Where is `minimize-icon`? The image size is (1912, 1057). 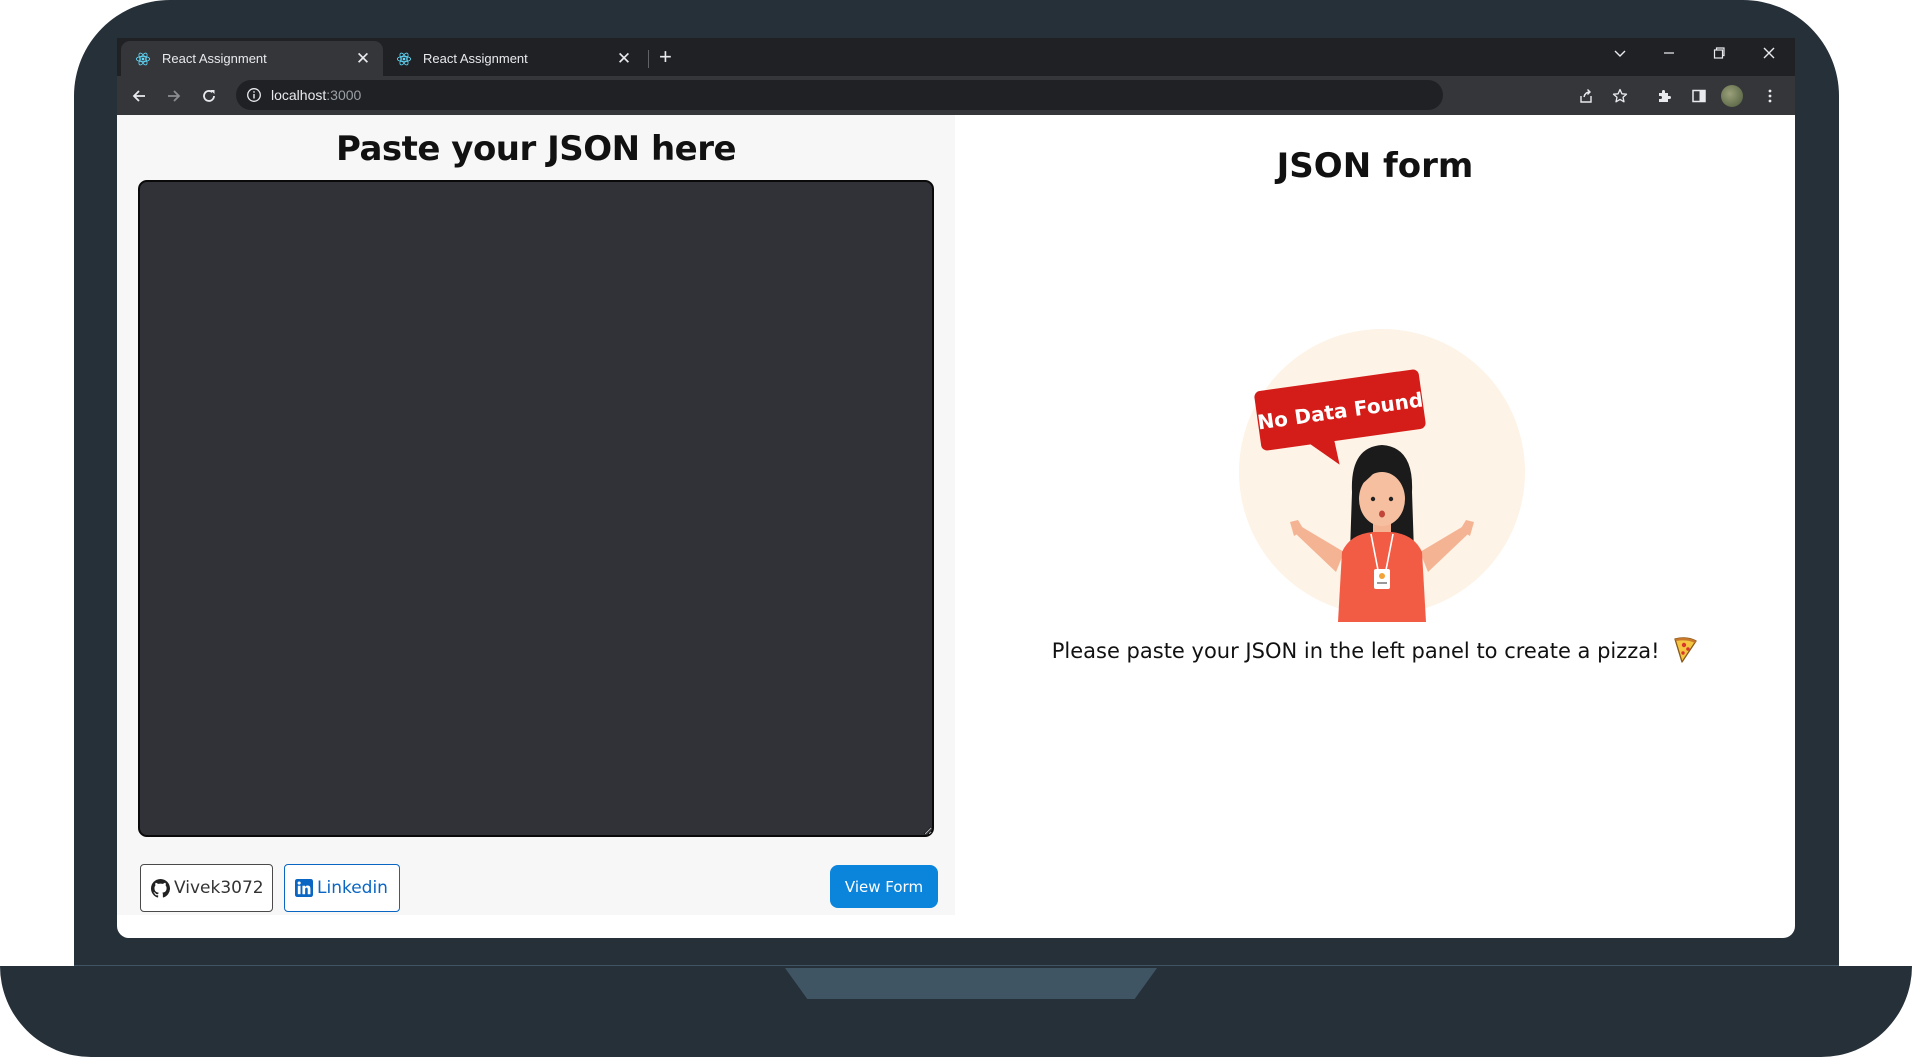
minimize-icon is located at coordinates (1669, 55).